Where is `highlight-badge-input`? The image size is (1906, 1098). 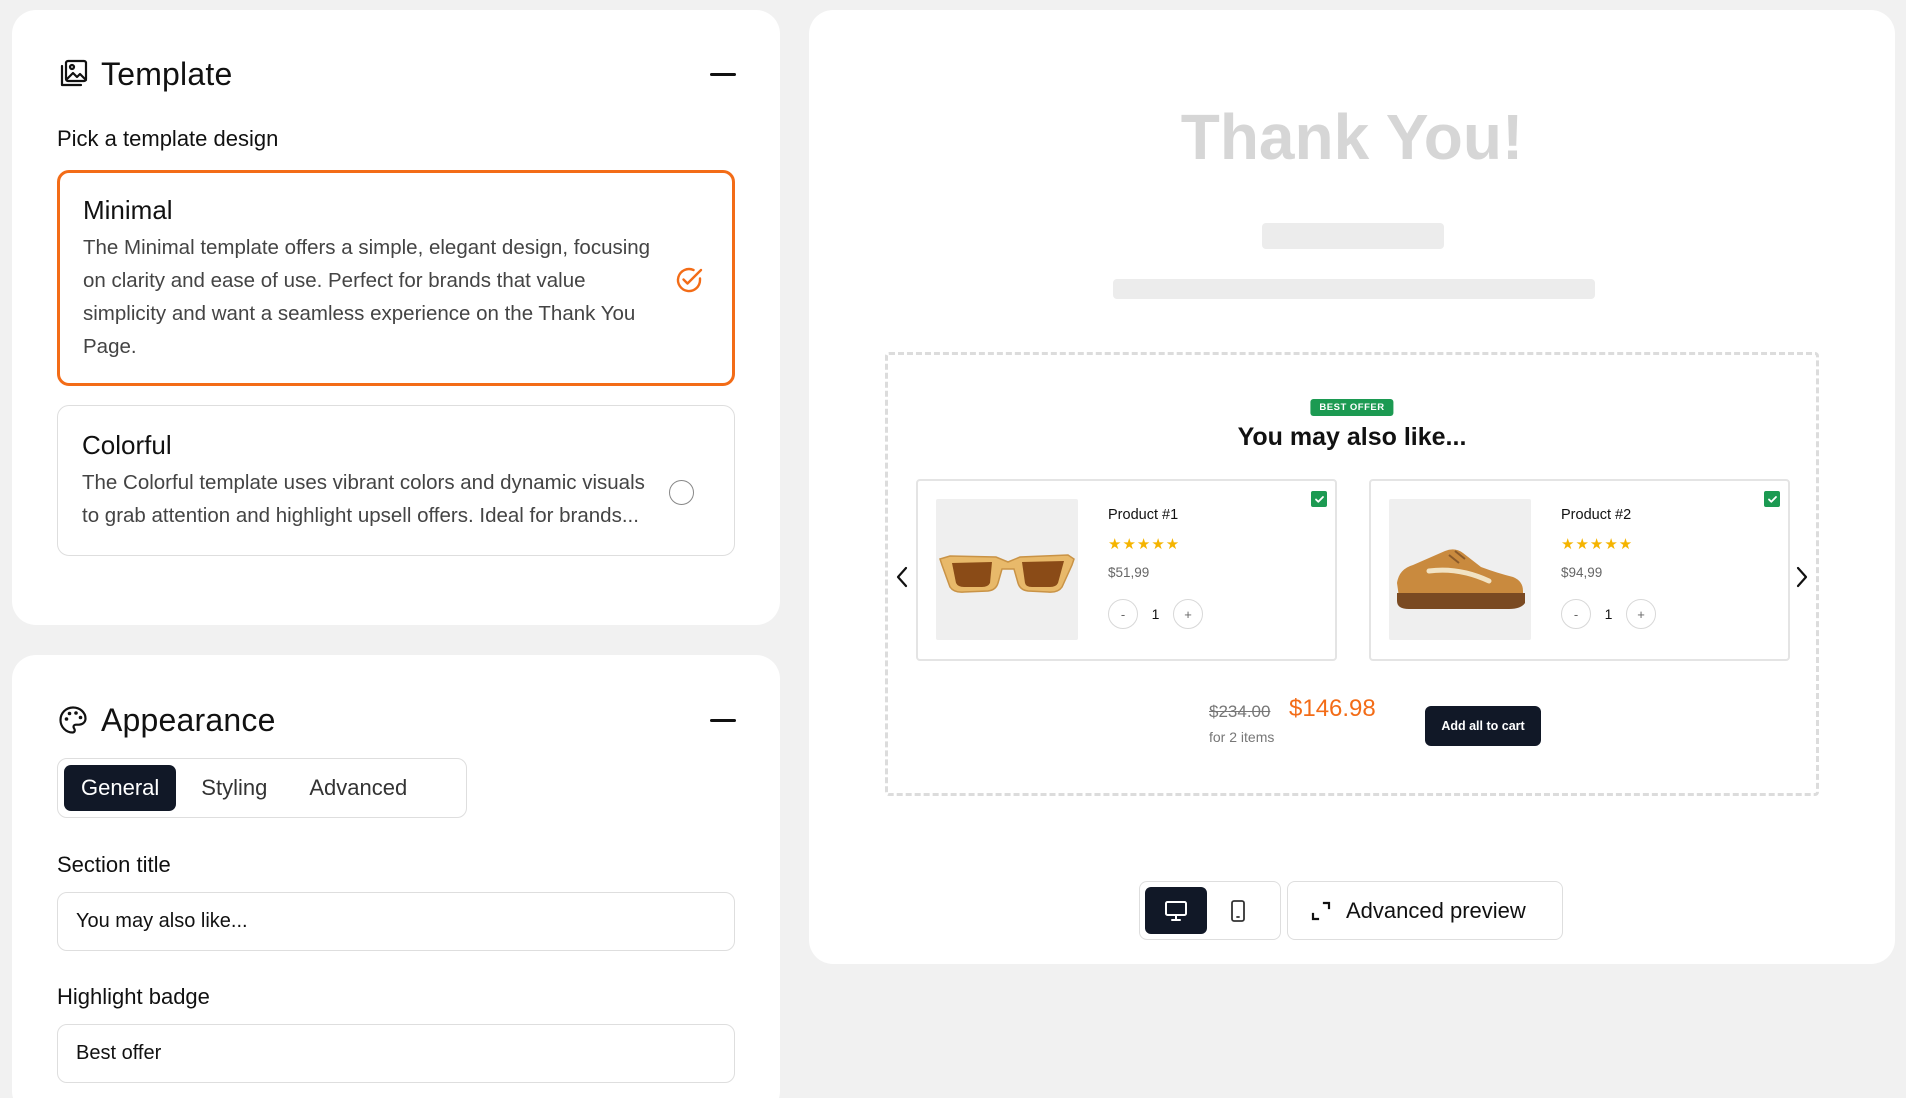
highlight-badge-input is located at coordinates (396, 1053).